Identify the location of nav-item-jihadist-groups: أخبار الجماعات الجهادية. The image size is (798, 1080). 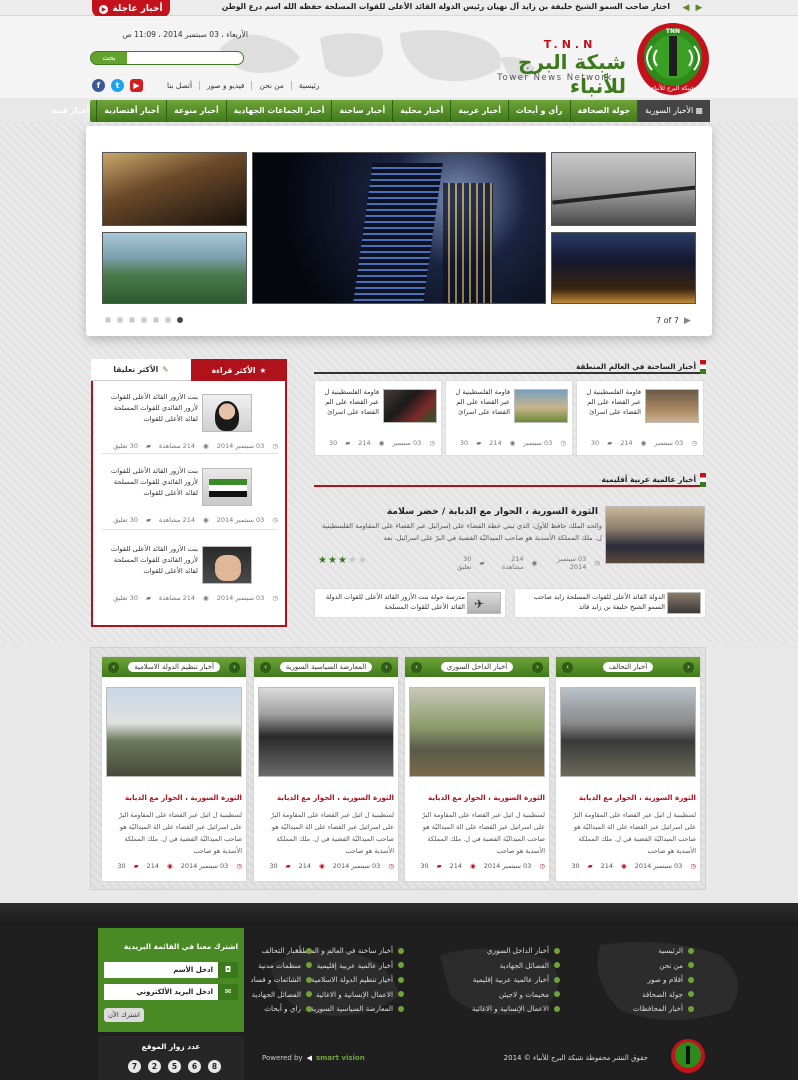
(278, 111).